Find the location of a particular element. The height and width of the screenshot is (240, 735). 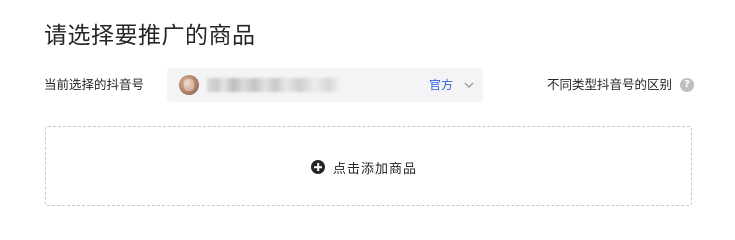

account-name-blurred is located at coordinates (273, 85).